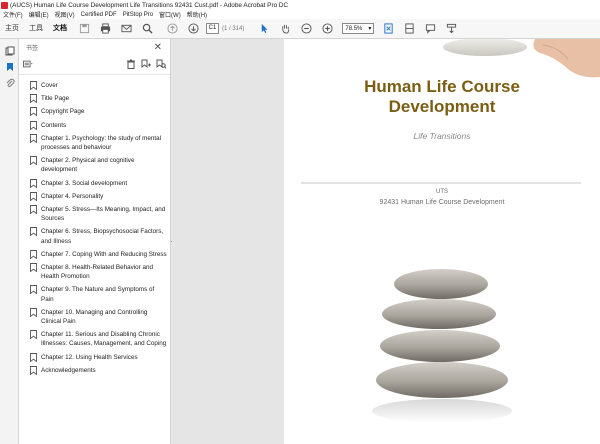  I want to click on new-bookmark-icon, so click(146, 65).